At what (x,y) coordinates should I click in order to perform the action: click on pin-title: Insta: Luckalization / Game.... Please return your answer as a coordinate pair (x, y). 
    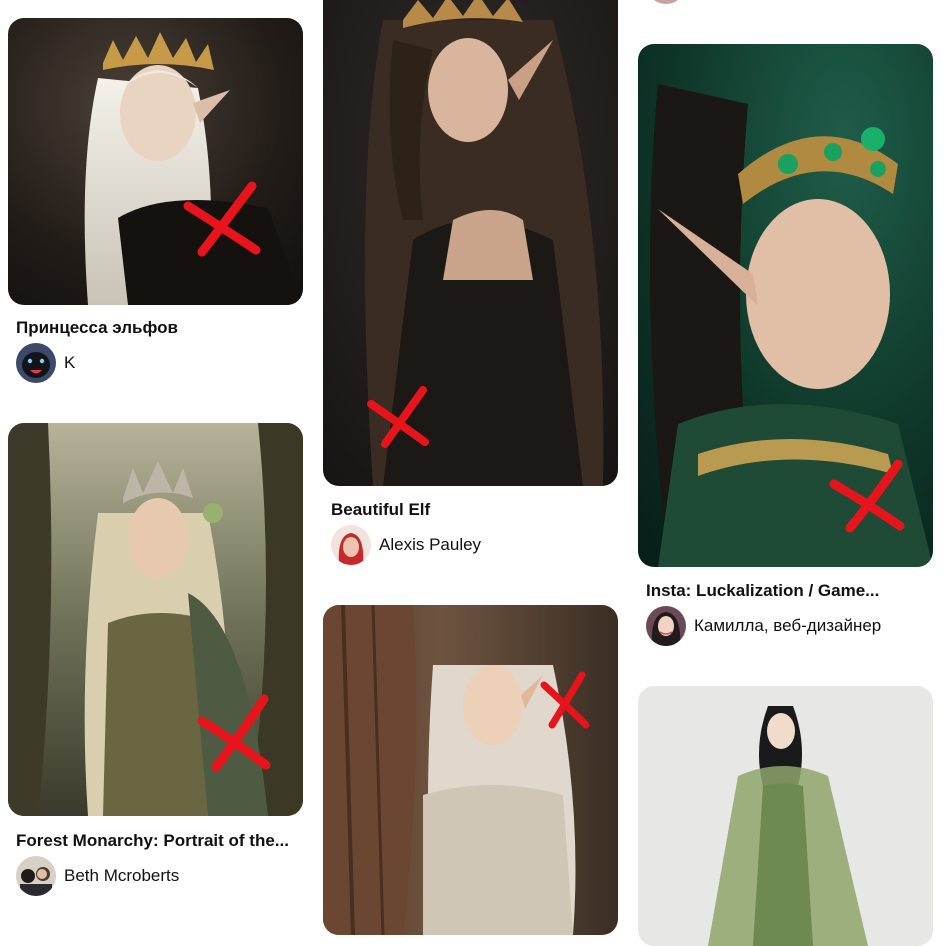
    Looking at the image, I should click on (786, 591).